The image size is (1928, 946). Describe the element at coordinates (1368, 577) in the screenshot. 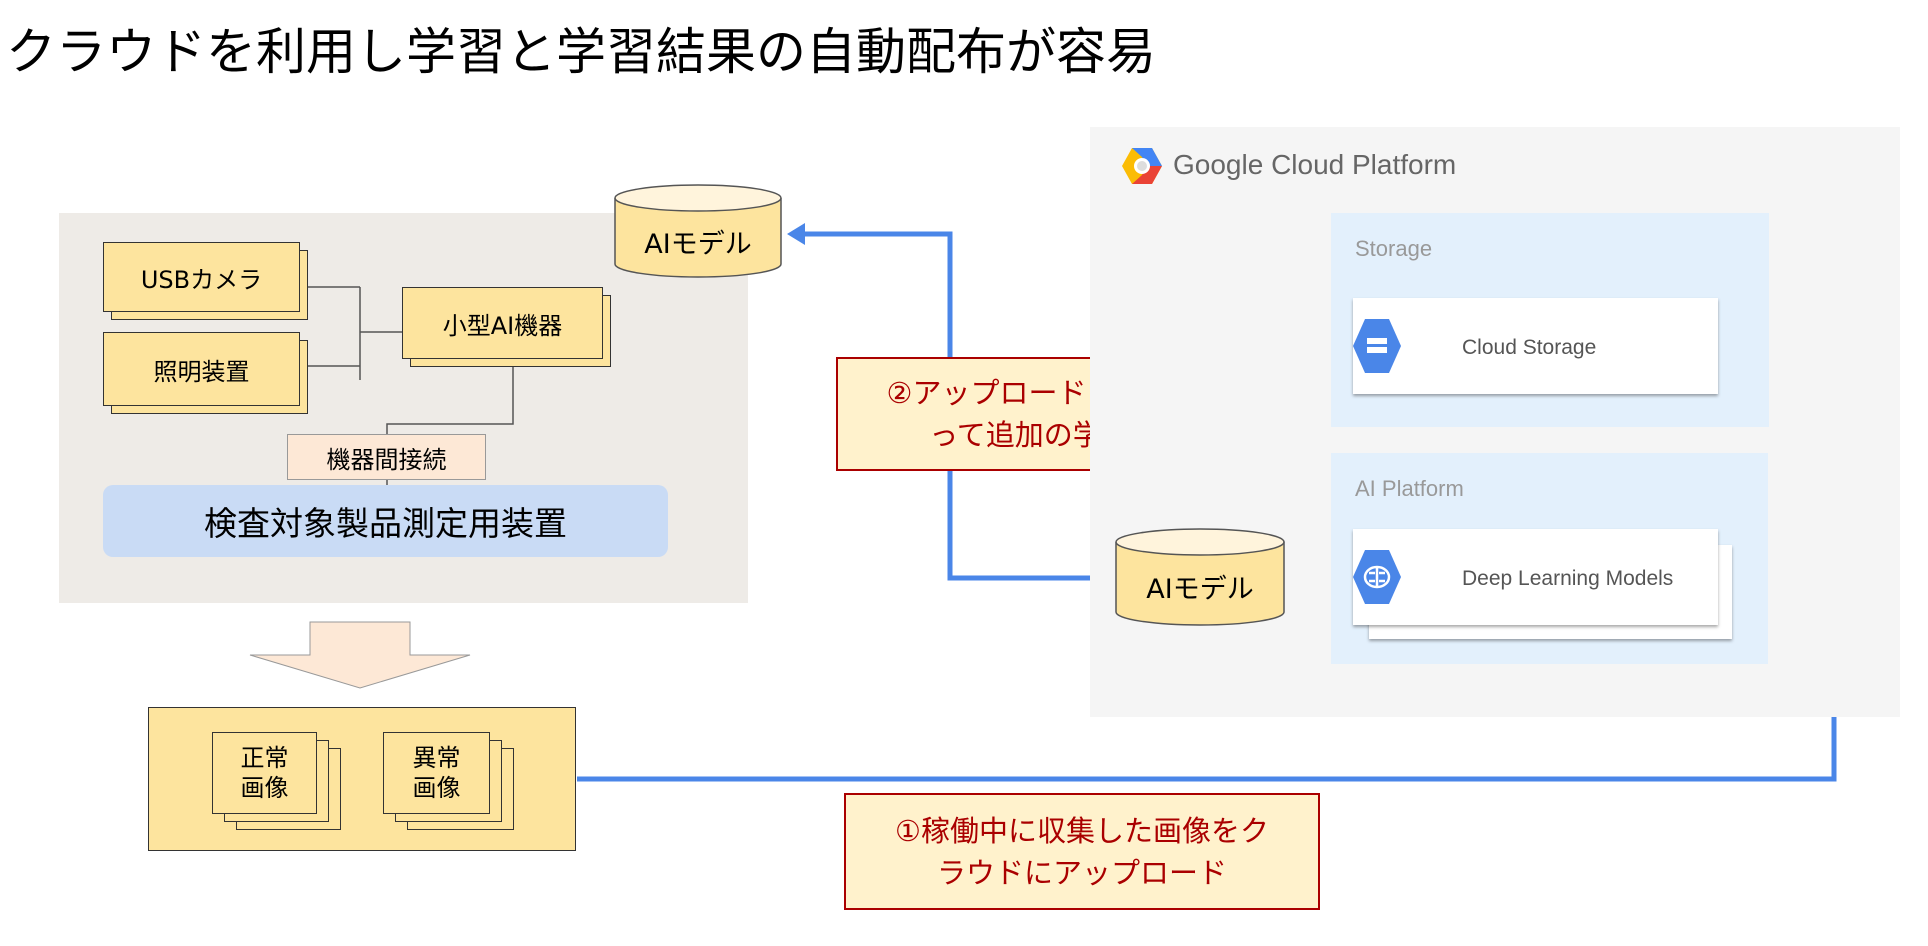

I see `brain-icon` at that location.